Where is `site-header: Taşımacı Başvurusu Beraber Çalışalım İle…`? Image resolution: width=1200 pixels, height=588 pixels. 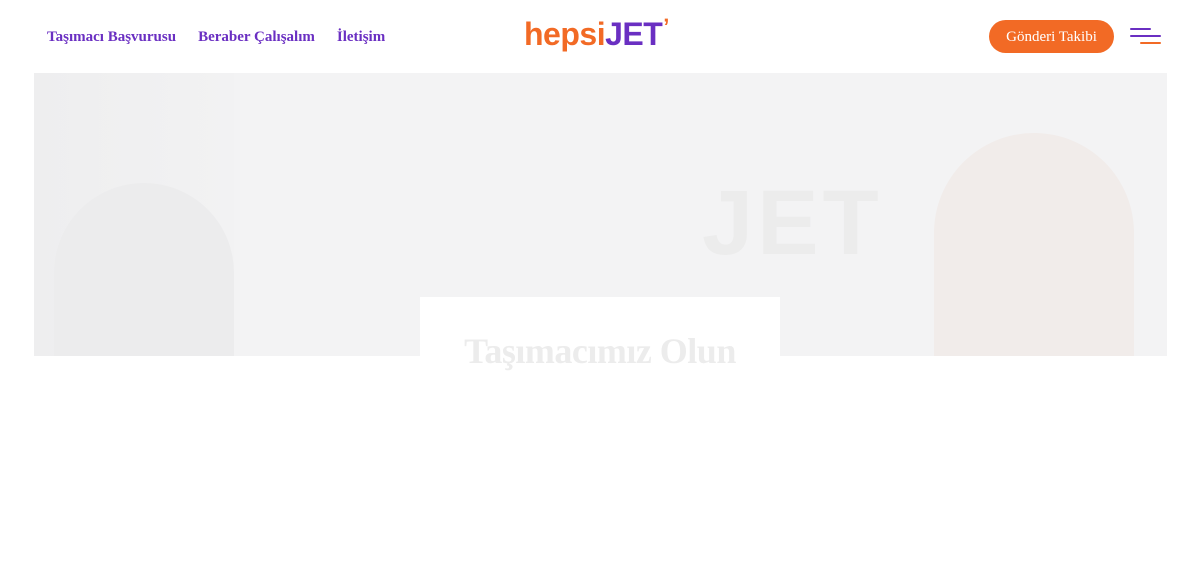
site-header: Taşımacı Başvurusu Beraber Çalışalım İle… is located at coordinates (600, 36).